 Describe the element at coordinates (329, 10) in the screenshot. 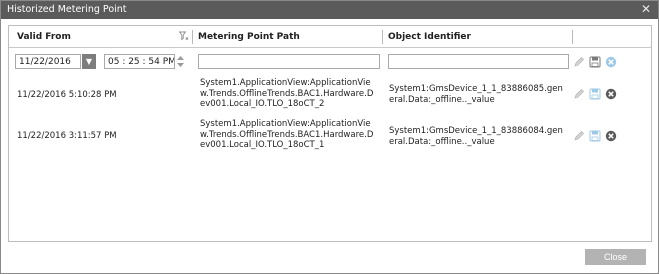

I see `title-bar: Historized Metering Point ✕` at that location.